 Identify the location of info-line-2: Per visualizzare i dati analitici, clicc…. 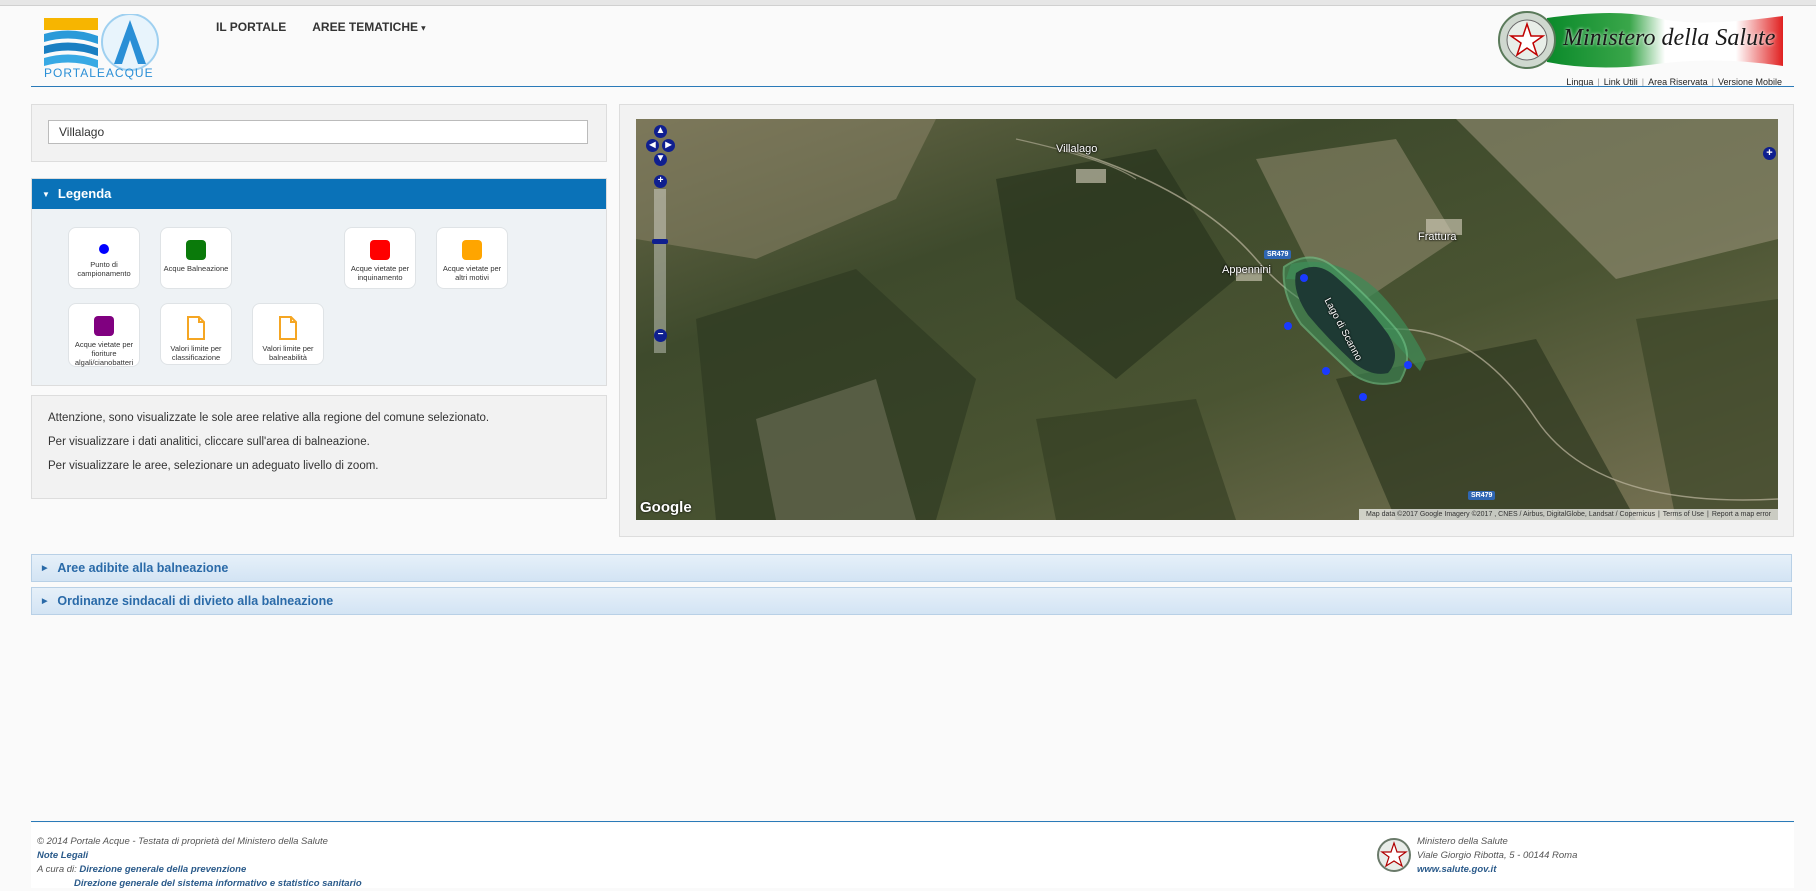
(209, 442).